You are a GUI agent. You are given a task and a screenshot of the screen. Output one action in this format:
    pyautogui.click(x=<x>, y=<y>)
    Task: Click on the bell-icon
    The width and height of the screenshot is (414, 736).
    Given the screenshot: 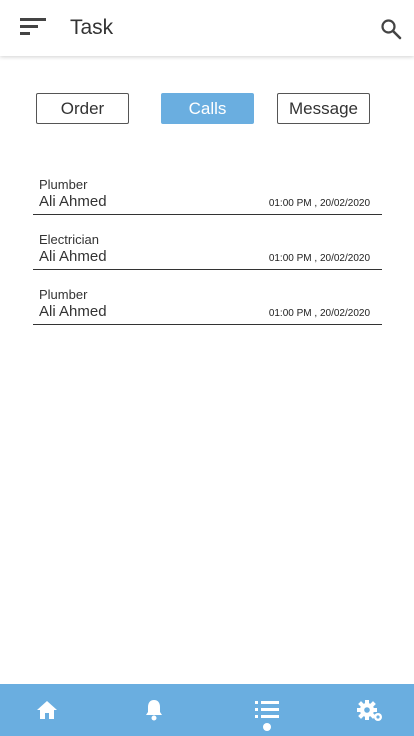 What is the action you would take?
    pyautogui.click(x=154, y=710)
    